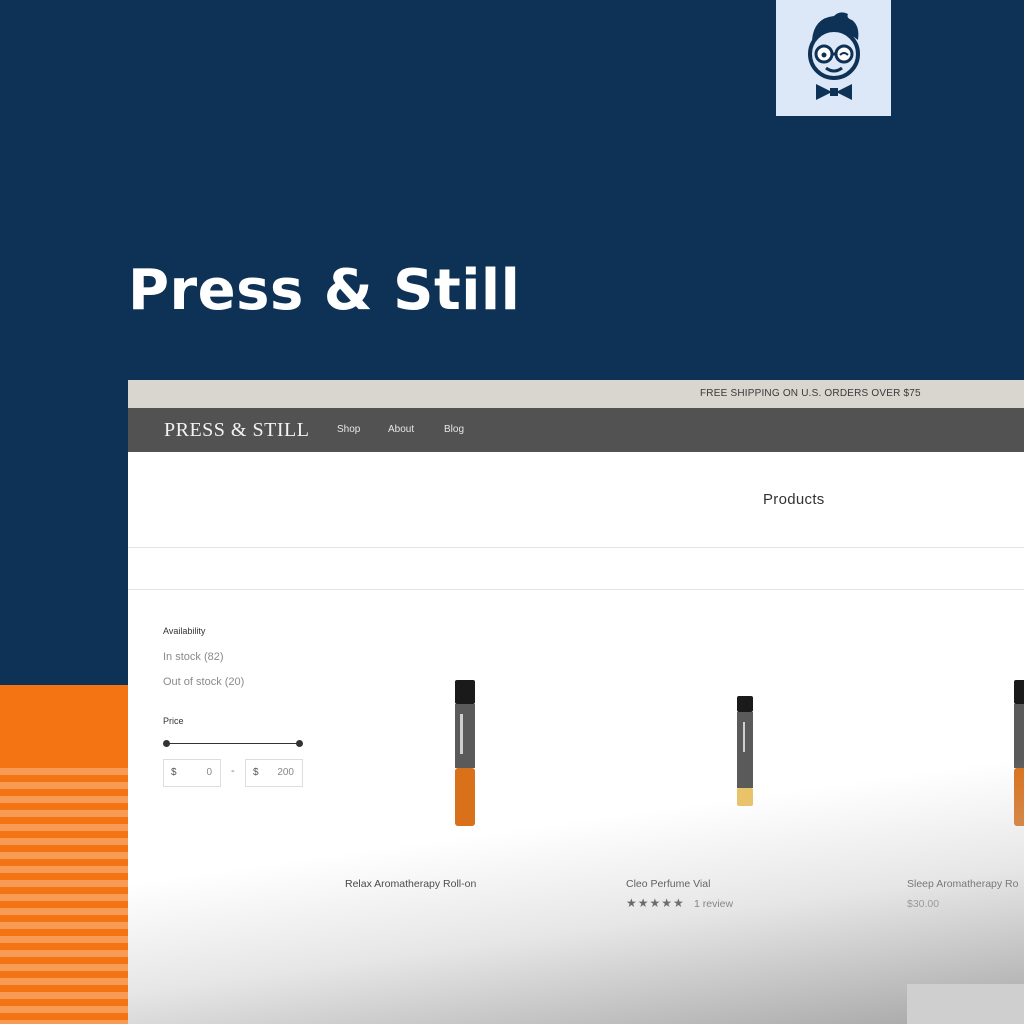 This screenshot has width=1024, height=1024. I want to click on product-image-relax, so click(465, 755).